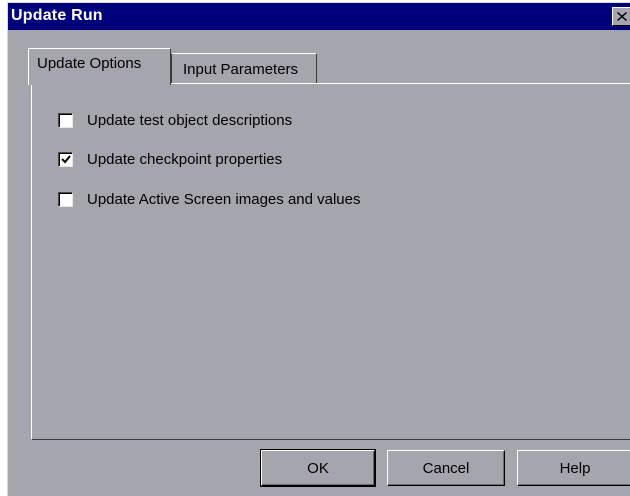 The image size is (630, 496). Describe the element at coordinates (241, 69) in the screenshot. I see `tab-input-parameters-label: Input Parameters` at that location.